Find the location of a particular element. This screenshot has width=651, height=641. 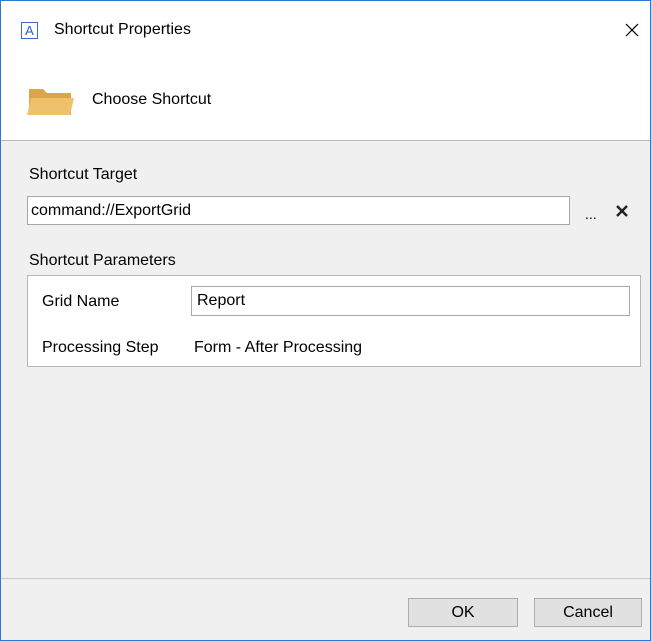

processing-step-label: Processing Step is located at coordinates (100, 347).